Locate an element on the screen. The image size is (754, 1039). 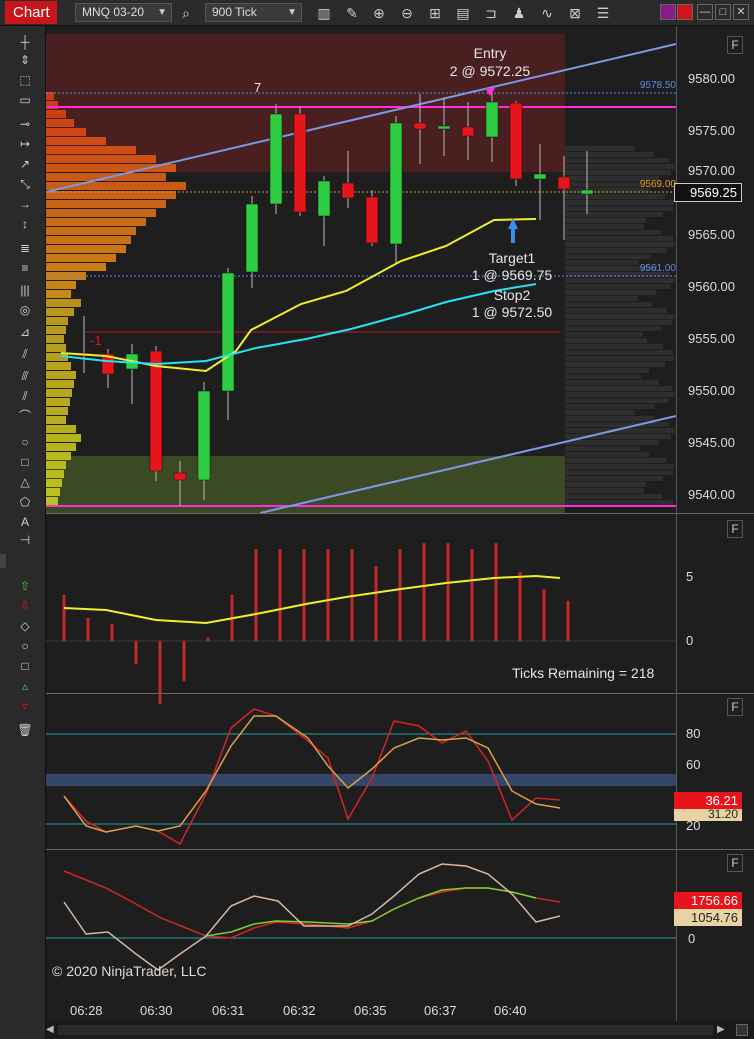
scroll-left-icon: ◀ is located at coordinates (51, 1030).